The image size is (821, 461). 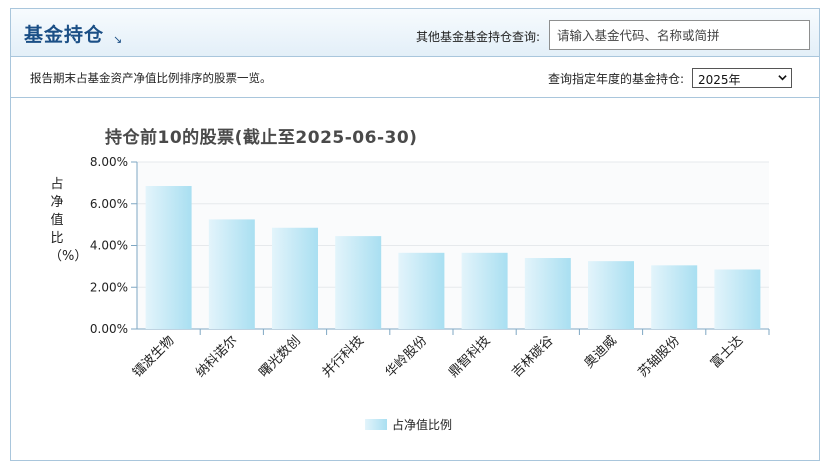 I want to click on y-tick-label: 4.00%, so click(x=109, y=246).